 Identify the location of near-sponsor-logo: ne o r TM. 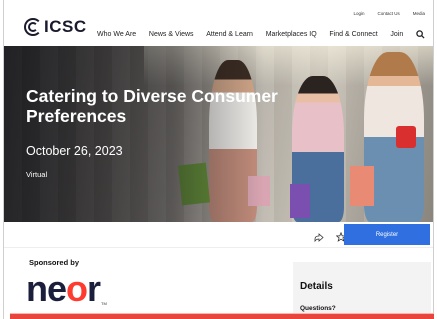
(66, 288).